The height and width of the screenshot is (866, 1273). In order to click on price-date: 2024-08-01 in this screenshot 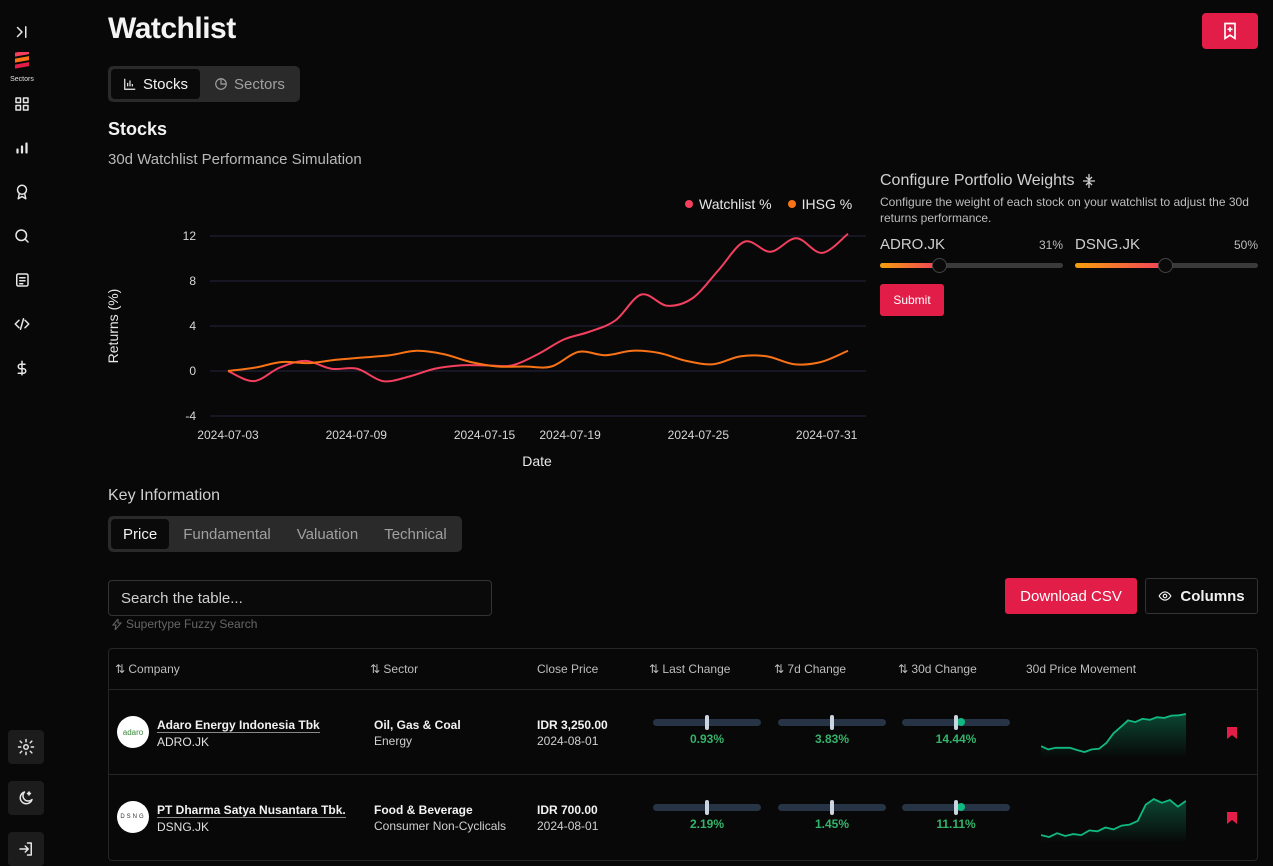, I will do `click(568, 741)`.